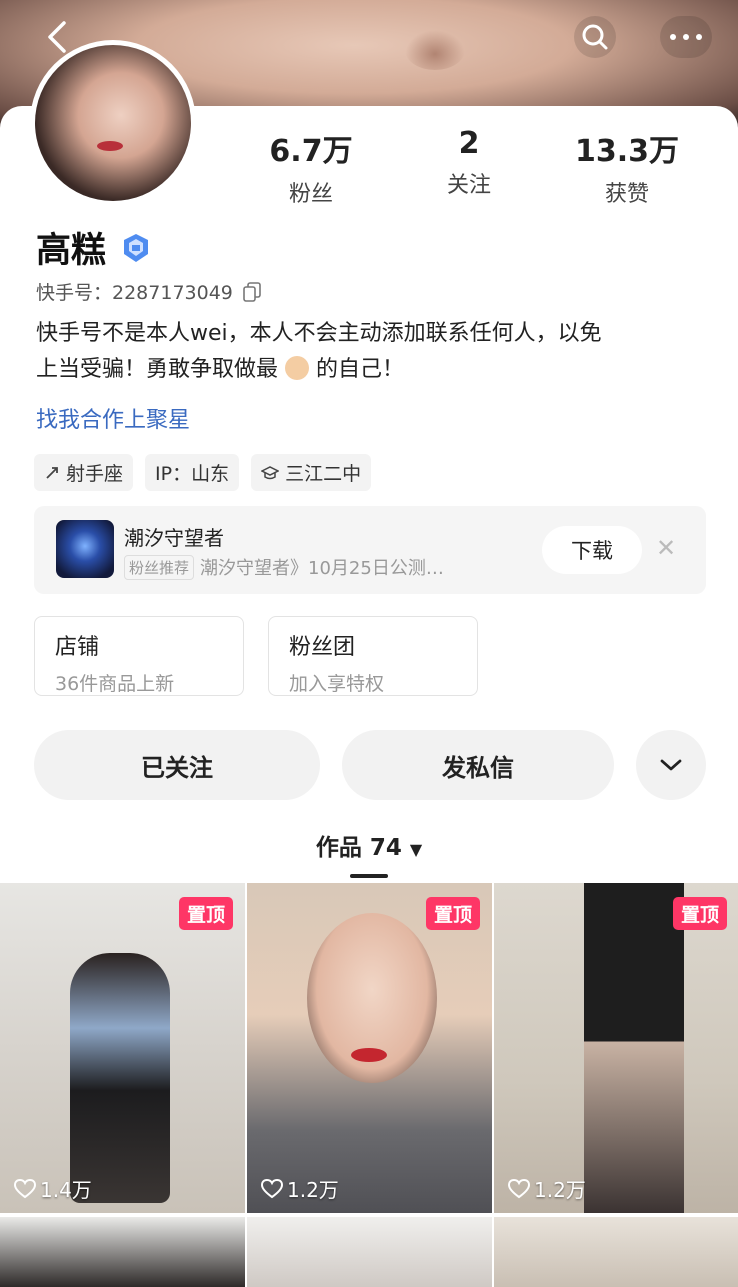  I want to click on ip-tag: IP：山东, so click(192, 472).